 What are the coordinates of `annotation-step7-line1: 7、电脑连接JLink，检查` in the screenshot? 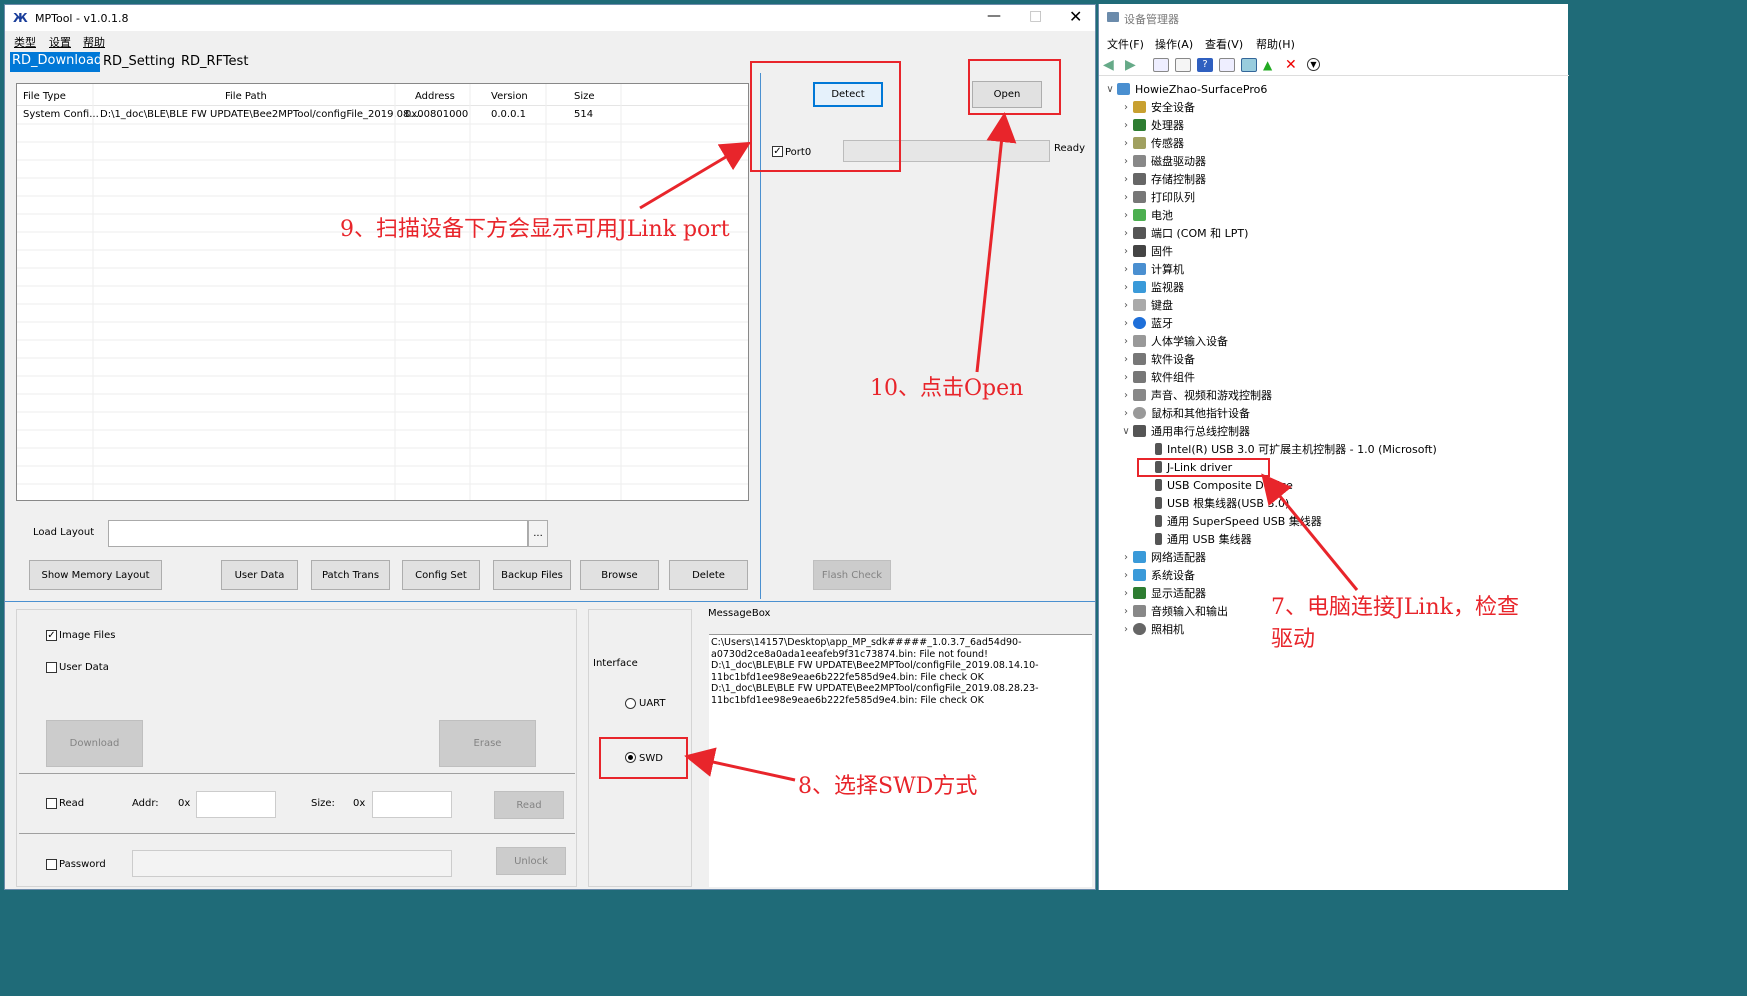 It's located at (1395, 607).